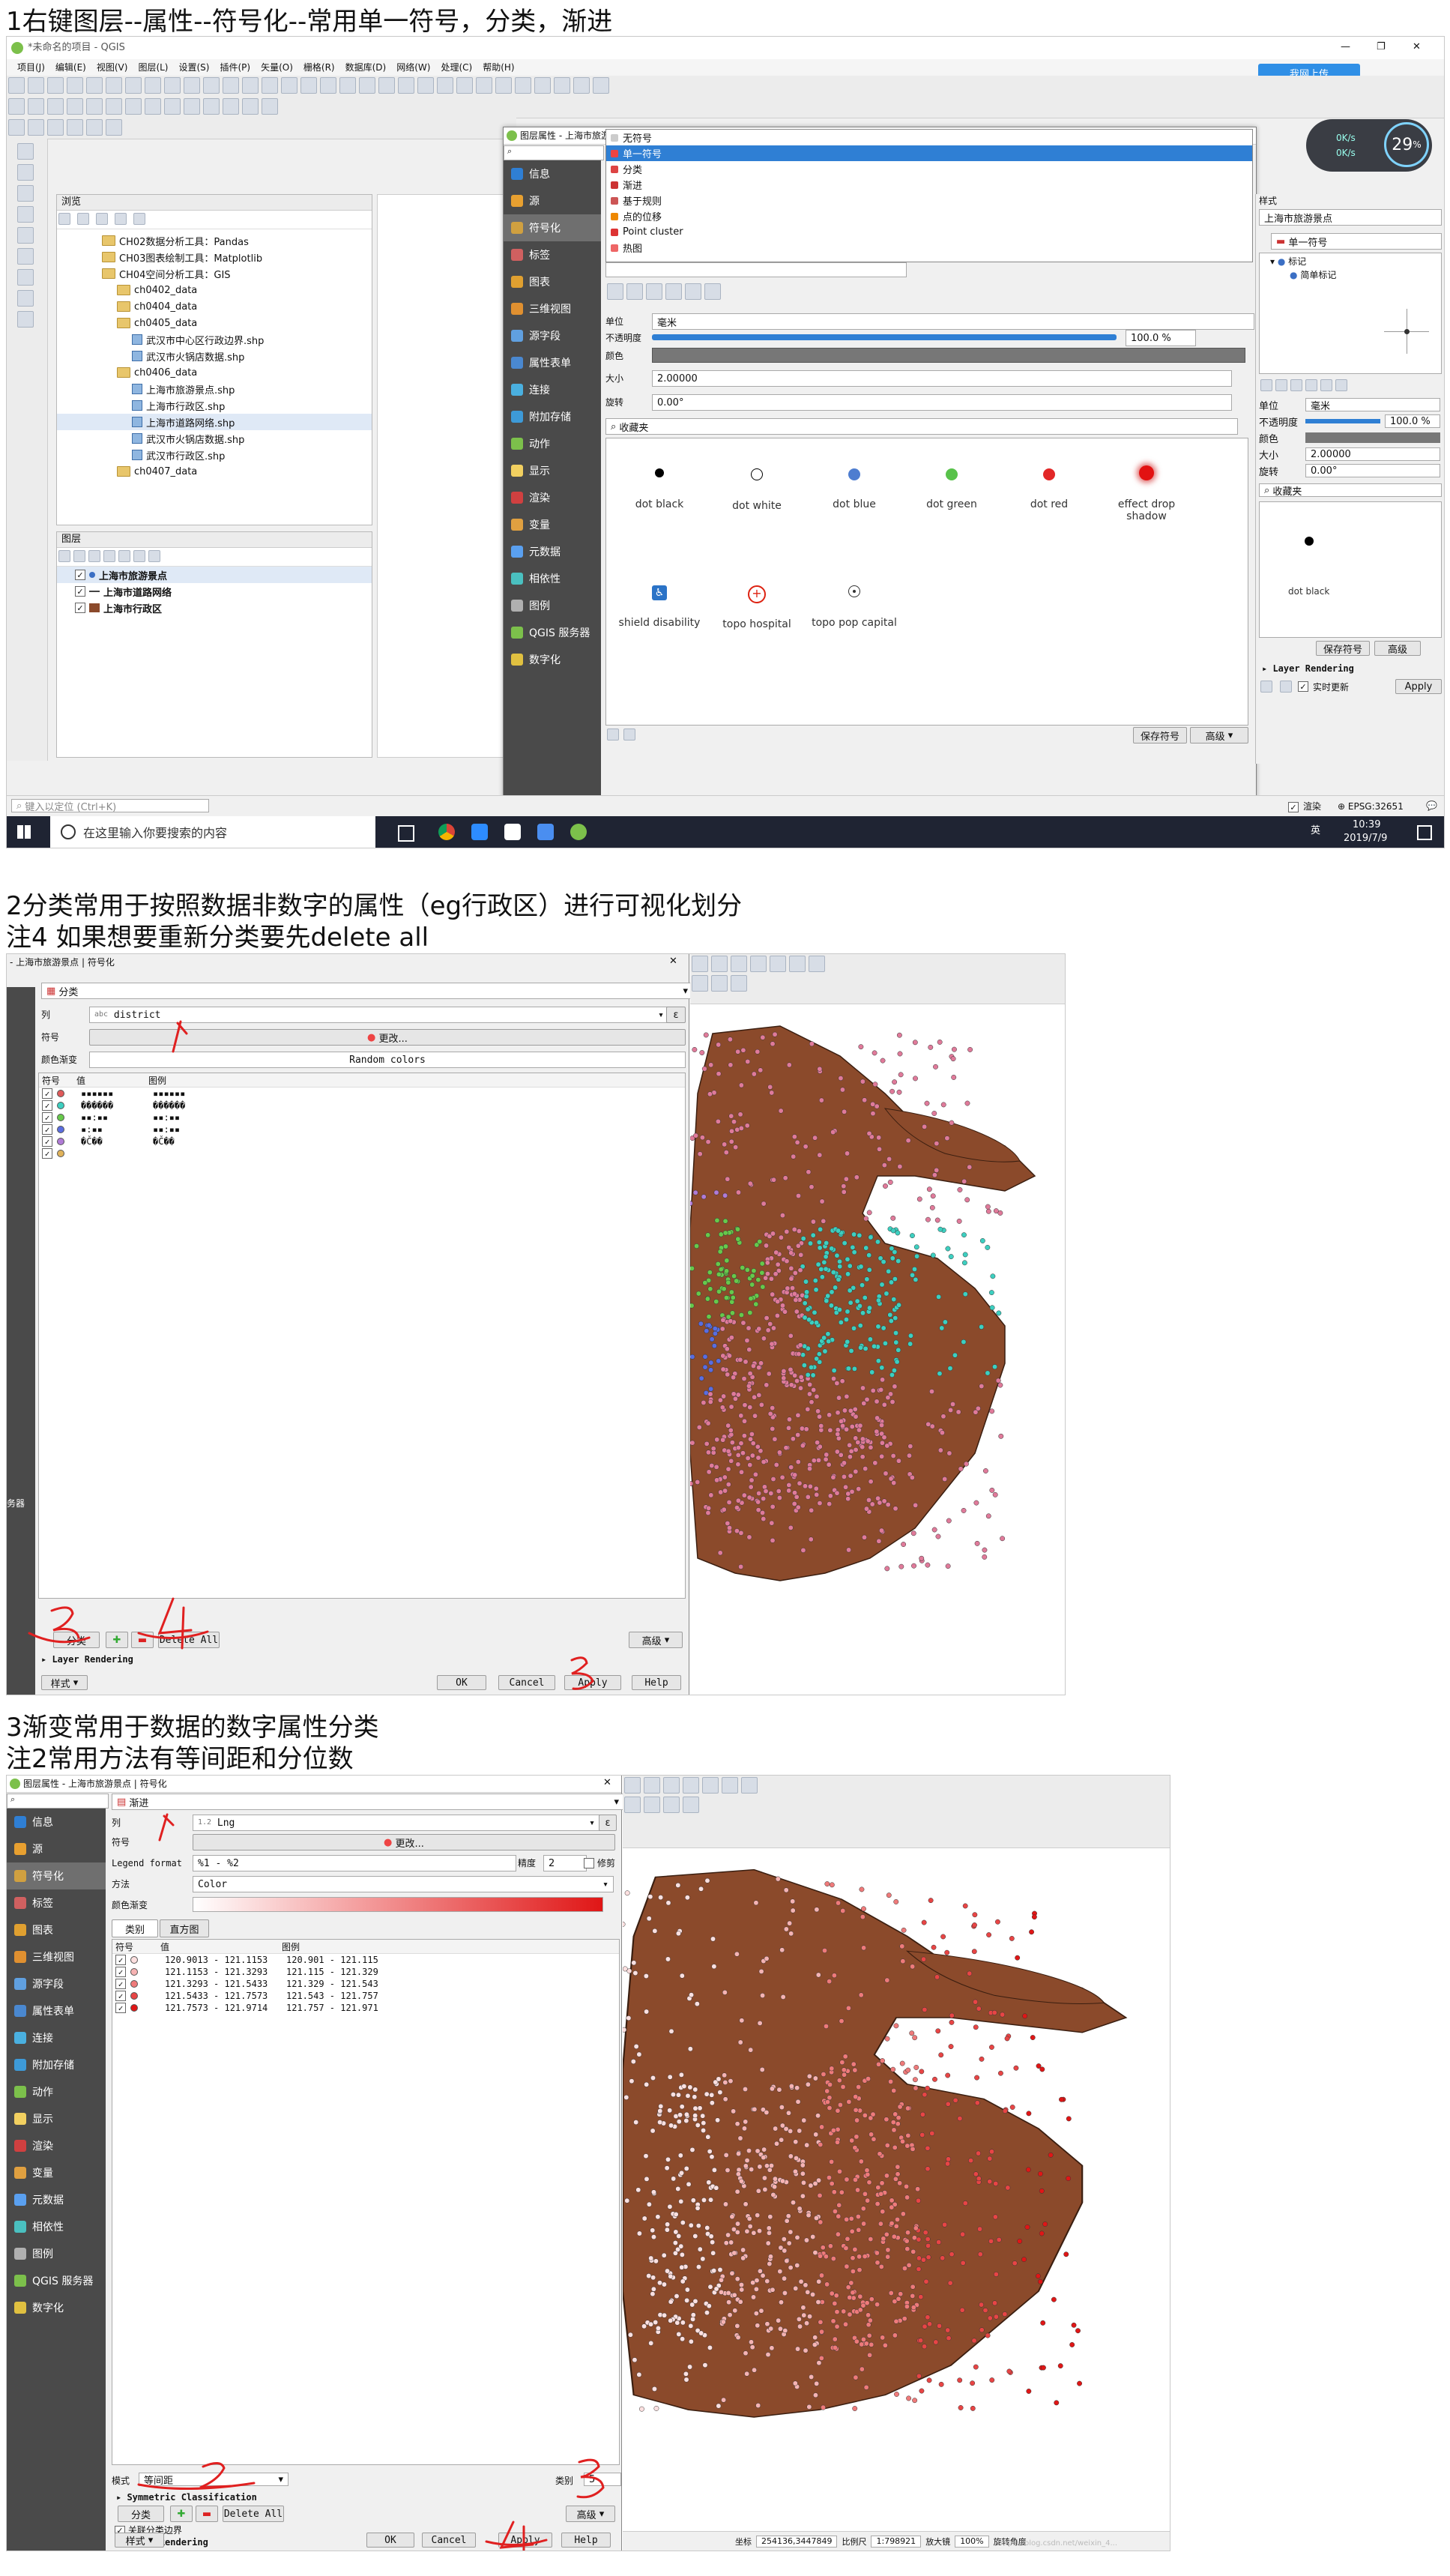 Image resolution: width=1450 pixels, height=2576 pixels. Describe the element at coordinates (135, 1928) in the screenshot. I see `tab-classes: 类别` at that location.